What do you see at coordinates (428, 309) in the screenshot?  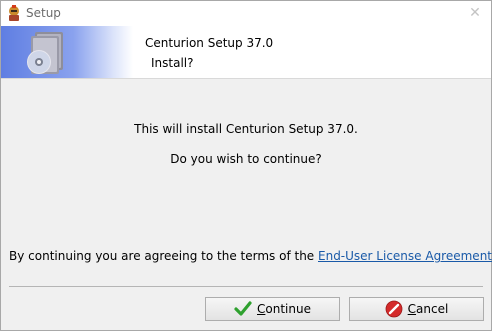 I see `cancel-label: Cancel` at bounding box center [428, 309].